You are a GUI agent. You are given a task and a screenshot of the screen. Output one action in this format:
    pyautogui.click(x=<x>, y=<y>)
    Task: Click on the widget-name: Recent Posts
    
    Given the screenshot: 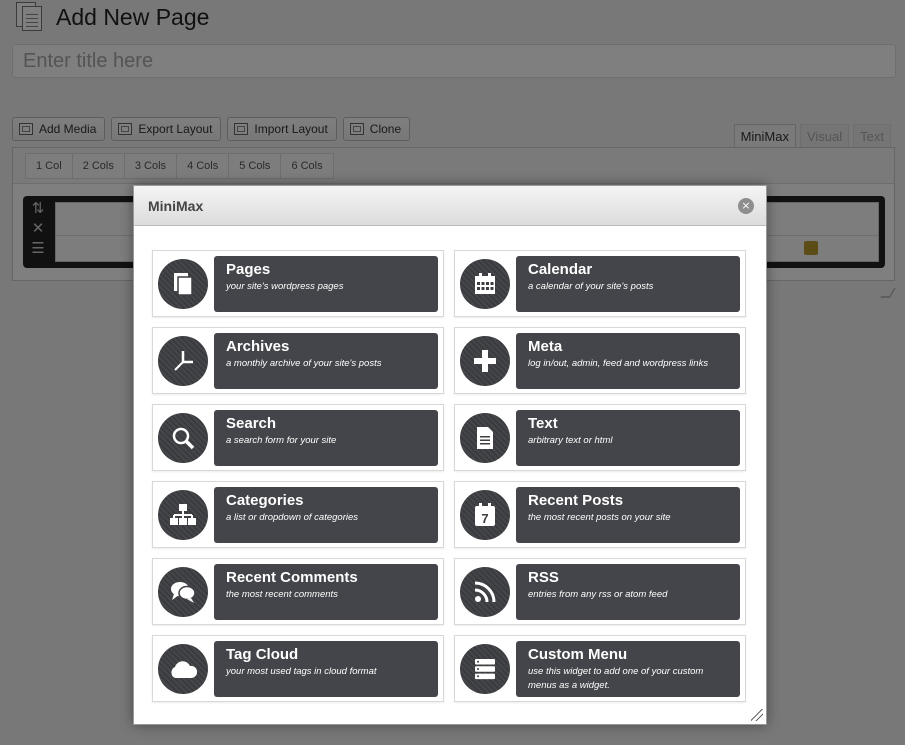 What is the action you would take?
    pyautogui.click(x=576, y=500)
    